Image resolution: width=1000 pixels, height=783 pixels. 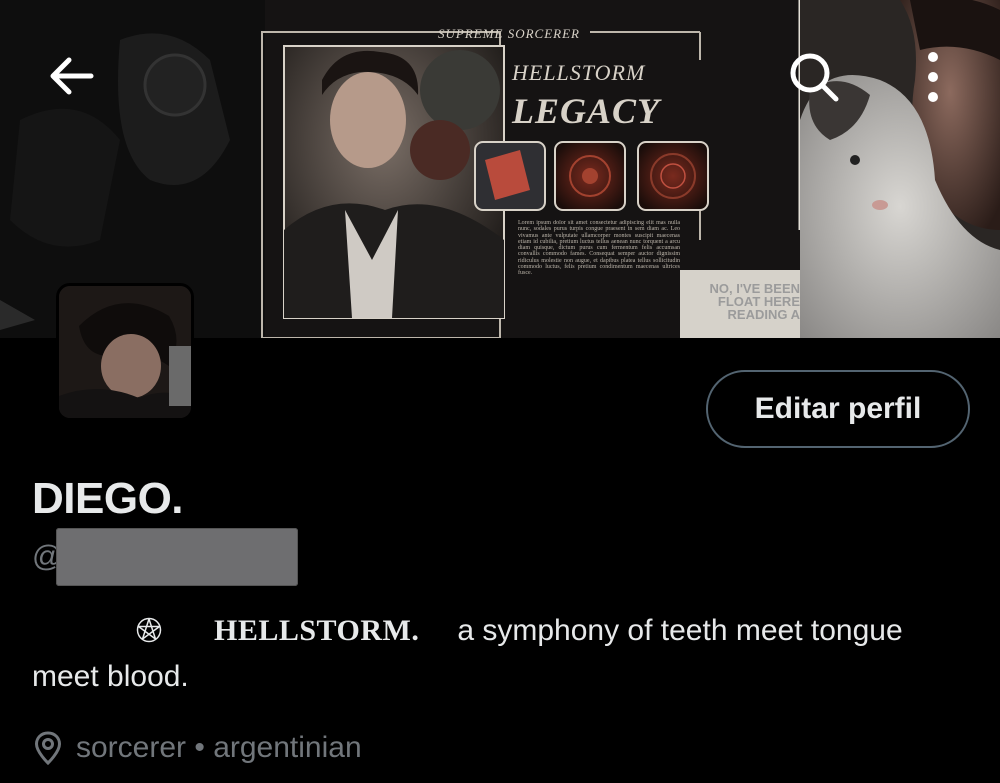 I want to click on search-button, so click(x=814, y=77).